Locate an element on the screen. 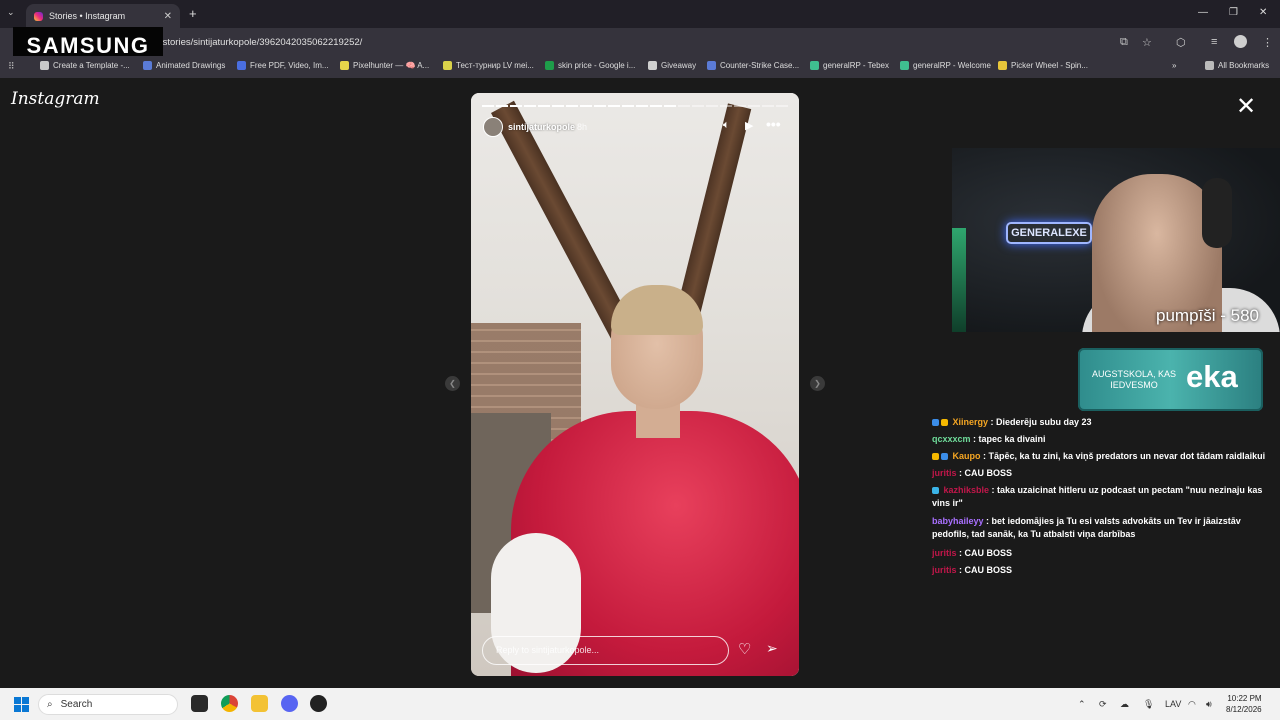 The width and height of the screenshot is (1280, 720). taskbar-search: ⌕ Search is located at coordinates (108, 704).